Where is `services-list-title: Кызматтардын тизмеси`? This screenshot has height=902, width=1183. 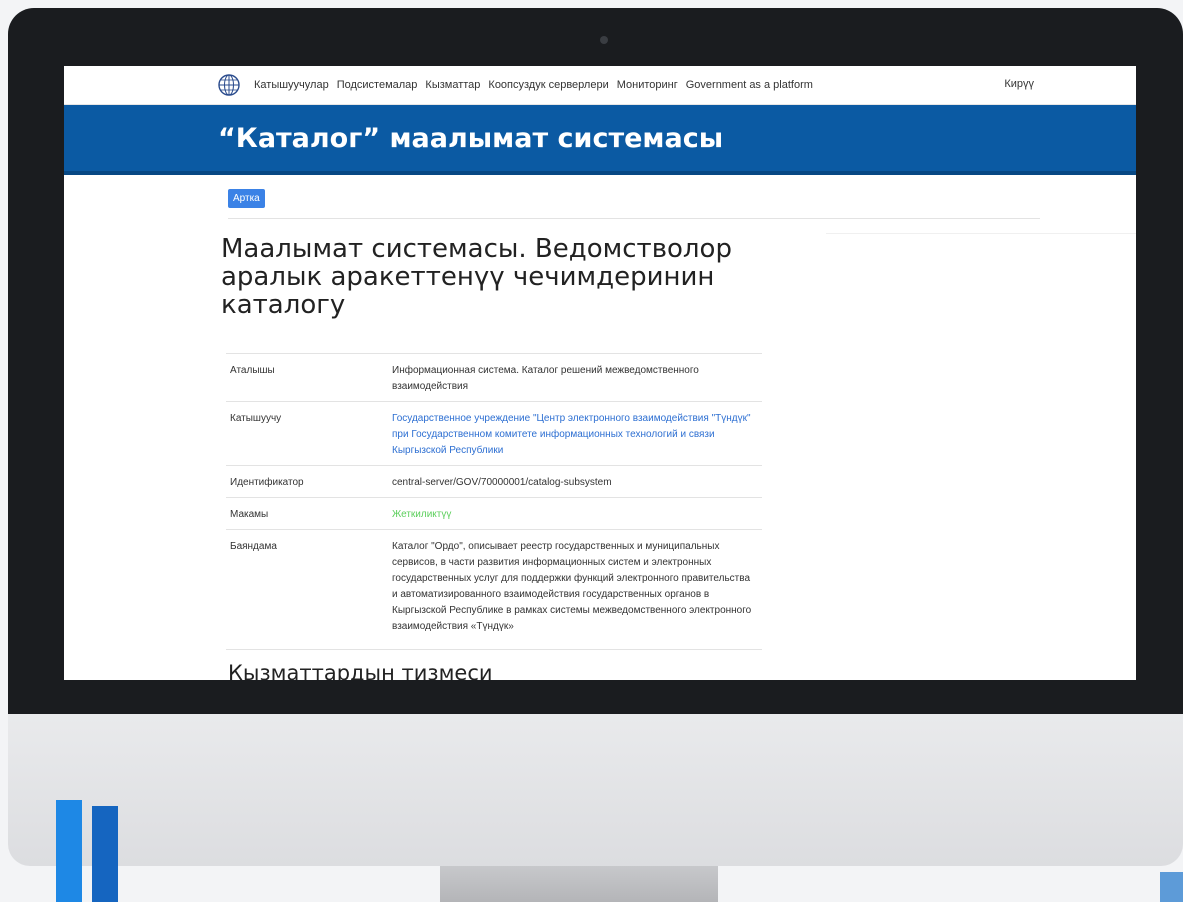 services-list-title: Кызматтардын тизмеси is located at coordinates (360, 670).